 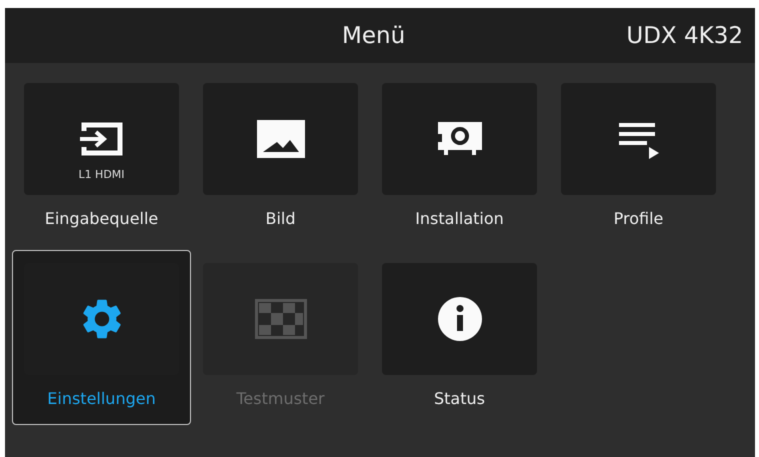 What do you see at coordinates (101, 174) in the screenshot?
I see `source-label: L1 HDMI` at bounding box center [101, 174].